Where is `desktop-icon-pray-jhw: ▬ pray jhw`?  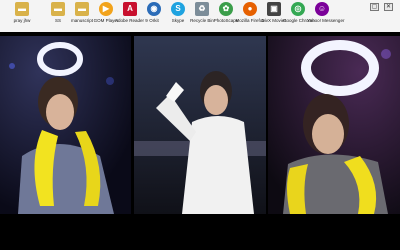 desktop-icon-pray-jhw: ▬ pray jhw is located at coordinates (22, 15).